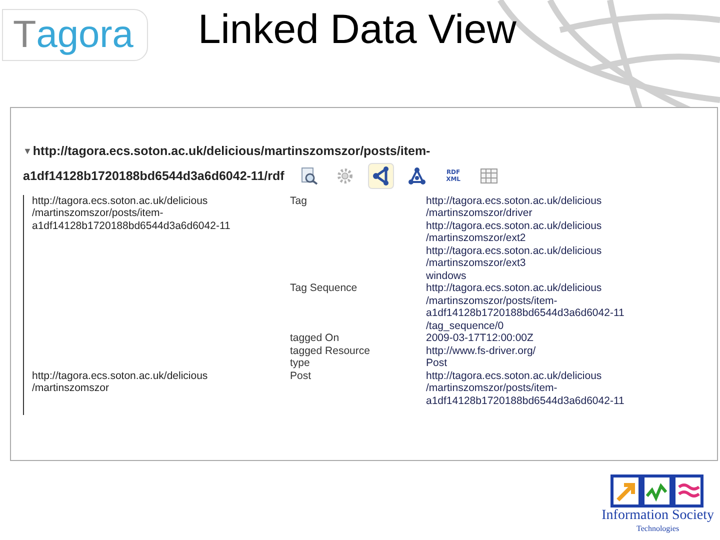 The height and width of the screenshot is (540, 720). Describe the element at coordinates (161, 389) in the screenshot. I see `subject-uri: http://tagora.ecs.soton.ac.uk/delicious /martinszomszor` at that location.